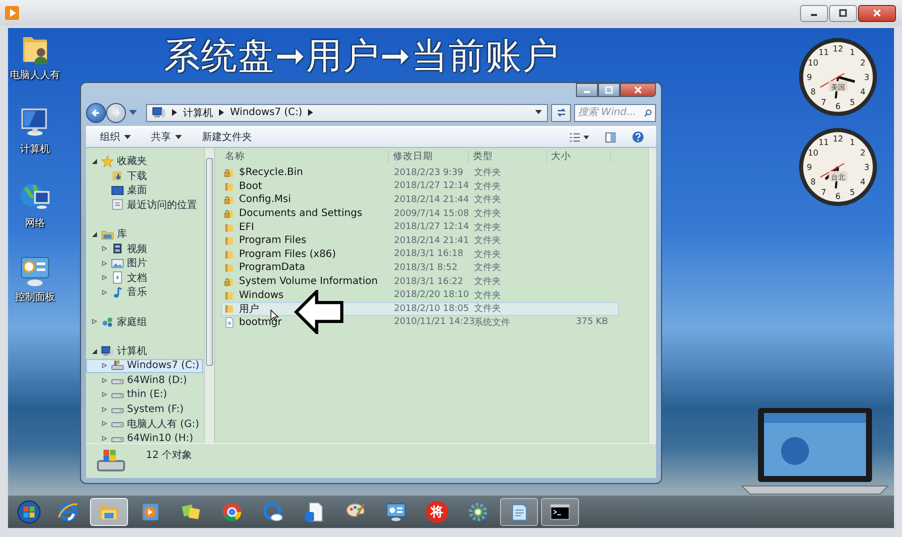 The image size is (902, 537). Describe the element at coordinates (116, 112) in the screenshot. I see `forward-button` at that location.